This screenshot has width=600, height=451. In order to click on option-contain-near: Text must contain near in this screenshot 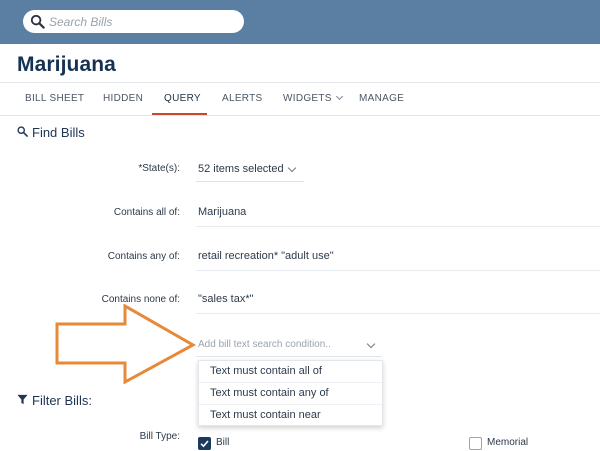, I will do `click(290, 414)`.